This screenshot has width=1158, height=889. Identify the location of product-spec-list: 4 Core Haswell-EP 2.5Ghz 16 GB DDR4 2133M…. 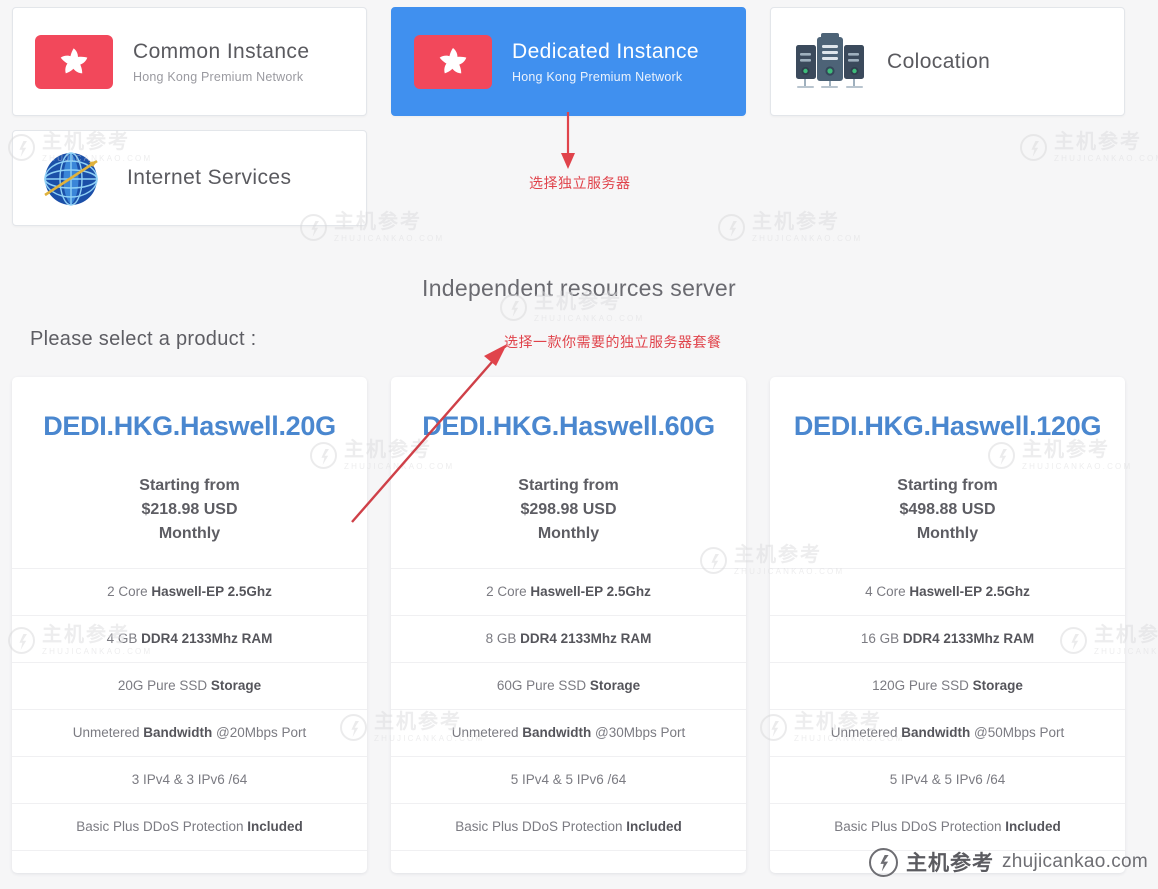
(947, 709).